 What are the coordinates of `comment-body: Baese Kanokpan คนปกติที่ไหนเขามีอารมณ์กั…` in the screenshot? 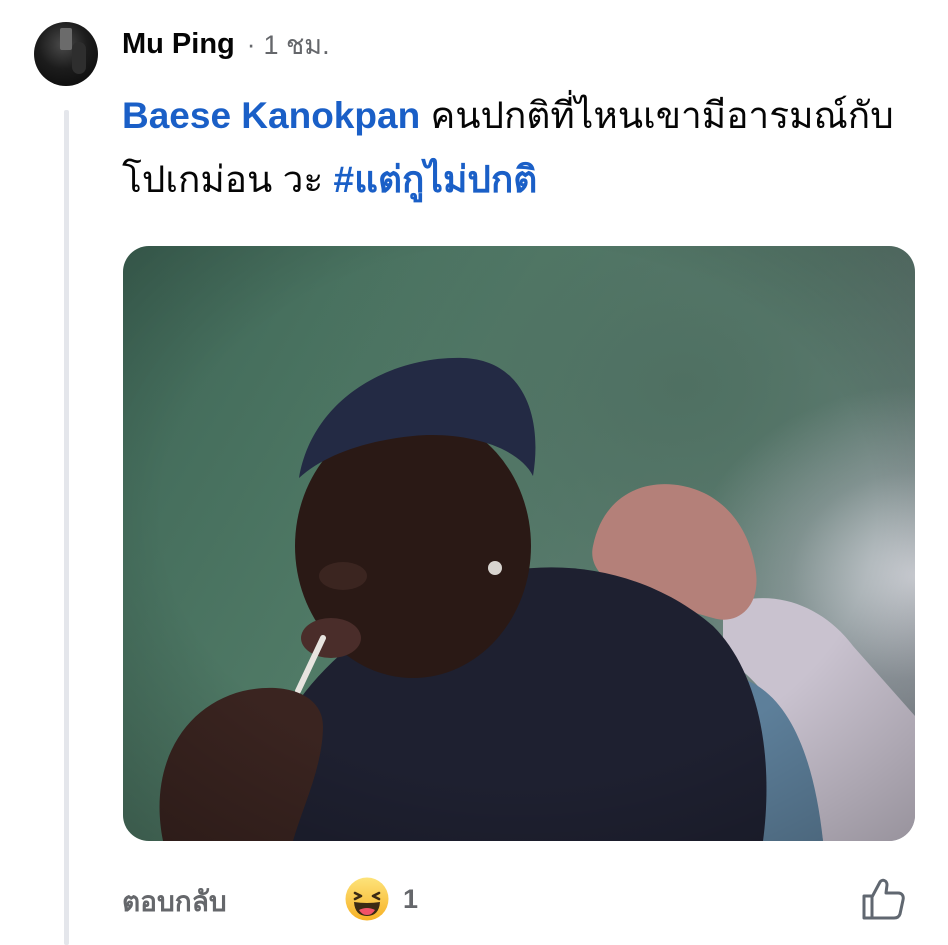 It's located at (522, 148).